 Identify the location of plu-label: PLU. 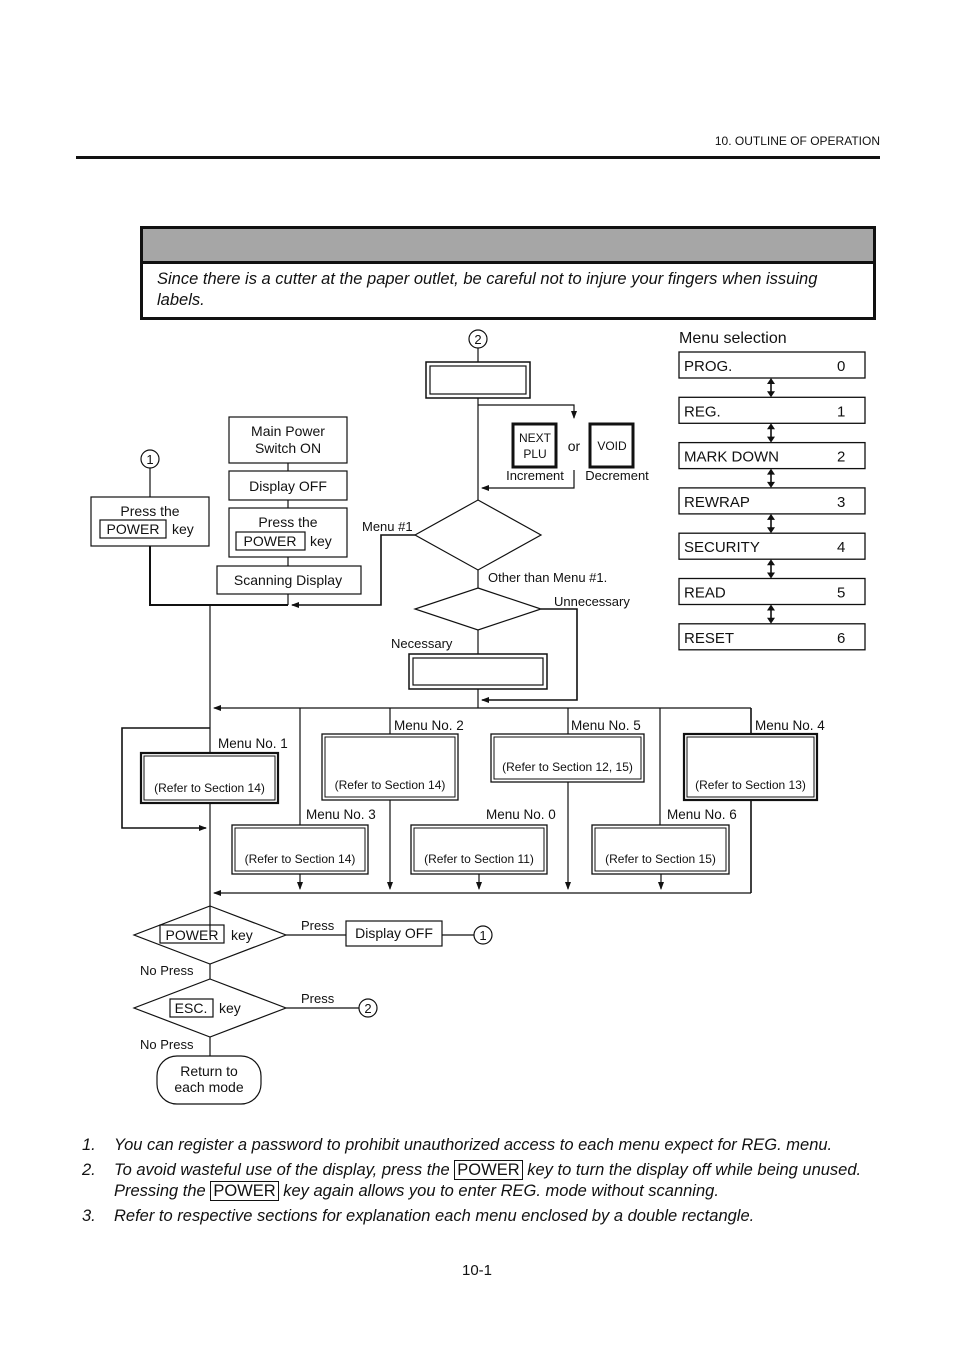
(534, 454).